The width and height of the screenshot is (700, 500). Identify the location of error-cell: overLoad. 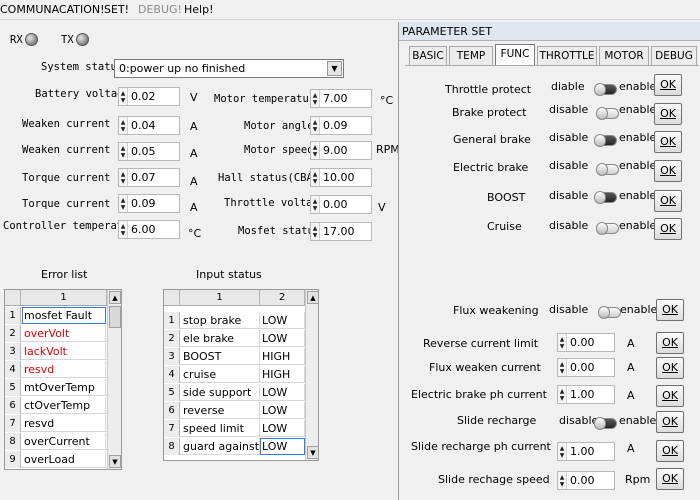
(64, 459).